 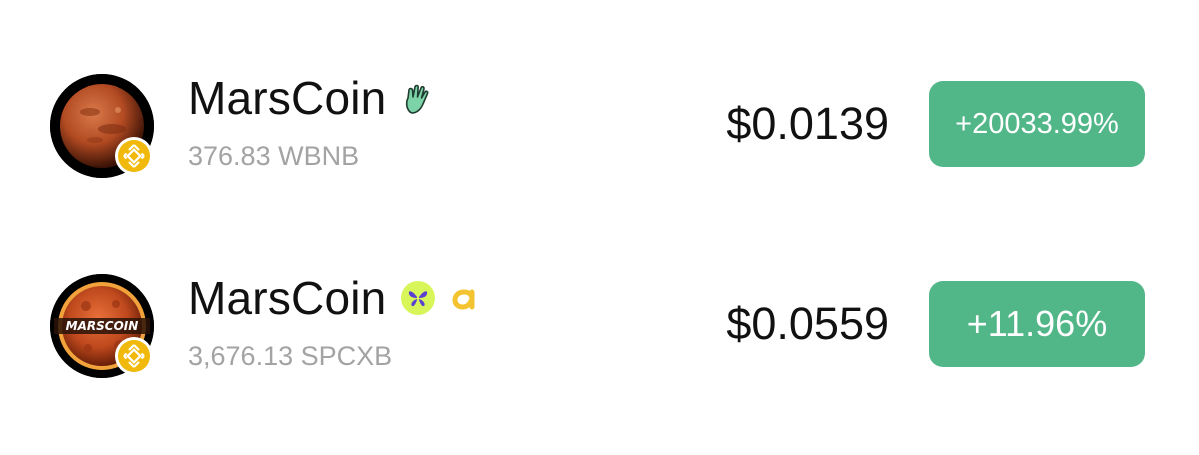 What do you see at coordinates (807, 123) in the screenshot?
I see `token-price: $0.0139` at bounding box center [807, 123].